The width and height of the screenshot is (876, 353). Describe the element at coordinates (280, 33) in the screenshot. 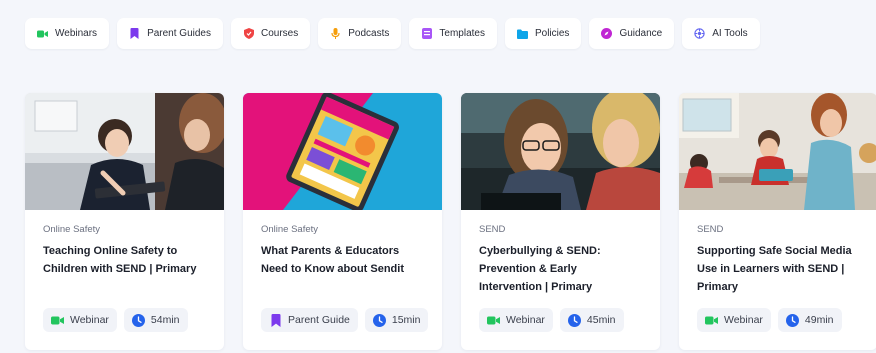

I see `filter-chip-label: Courses` at that location.